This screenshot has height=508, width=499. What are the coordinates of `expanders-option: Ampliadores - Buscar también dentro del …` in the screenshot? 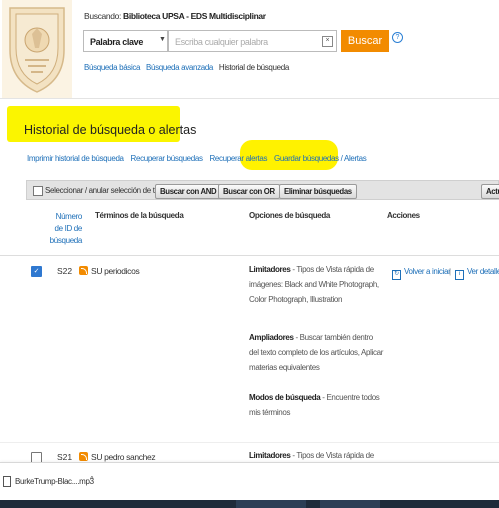 It's located at (316, 352).